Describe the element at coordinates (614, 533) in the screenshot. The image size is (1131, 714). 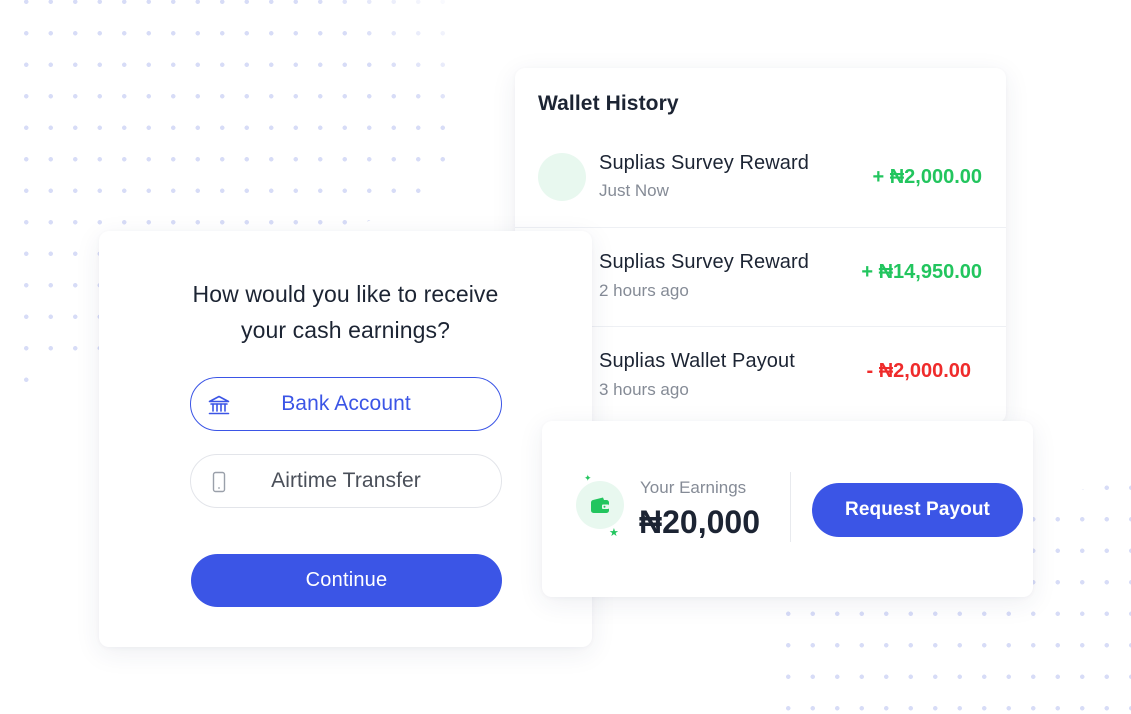
I see `sparkle-icon: ★` at that location.